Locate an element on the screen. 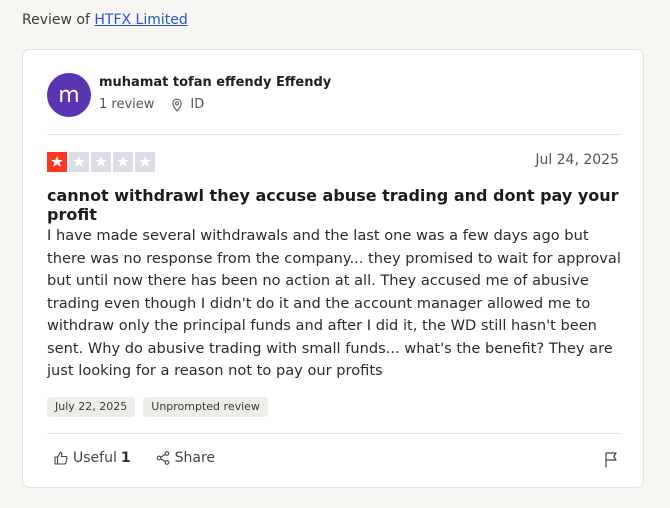 This screenshot has width=670, height=508. review-actions: Useful 1 Share is located at coordinates (146, 458).